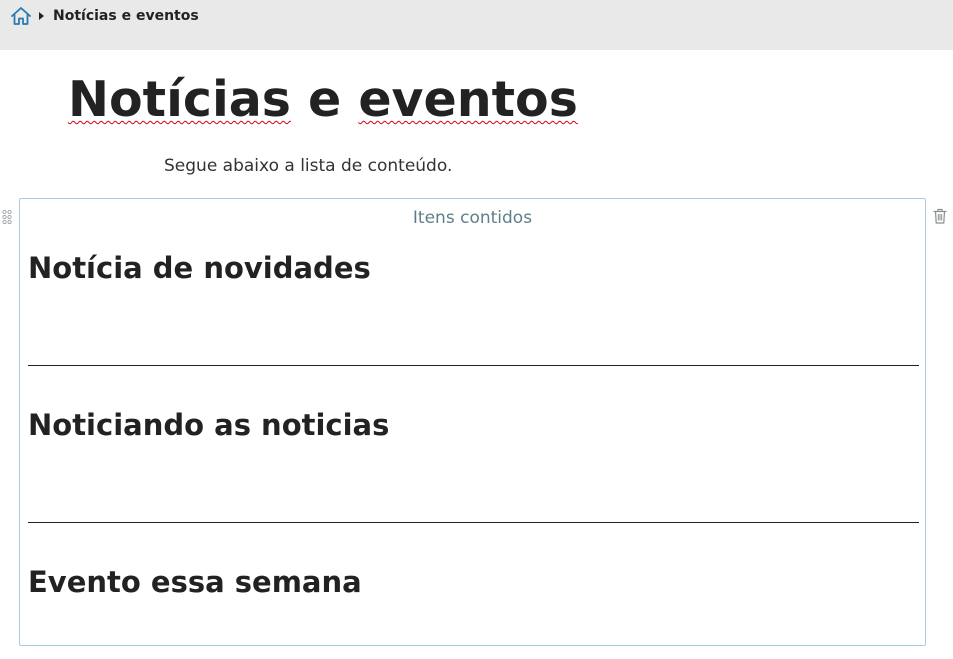 The height and width of the screenshot is (659, 953). Describe the element at coordinates (468, 99) in the screenshot. I see `title-word-eventos: eventos` at that location.